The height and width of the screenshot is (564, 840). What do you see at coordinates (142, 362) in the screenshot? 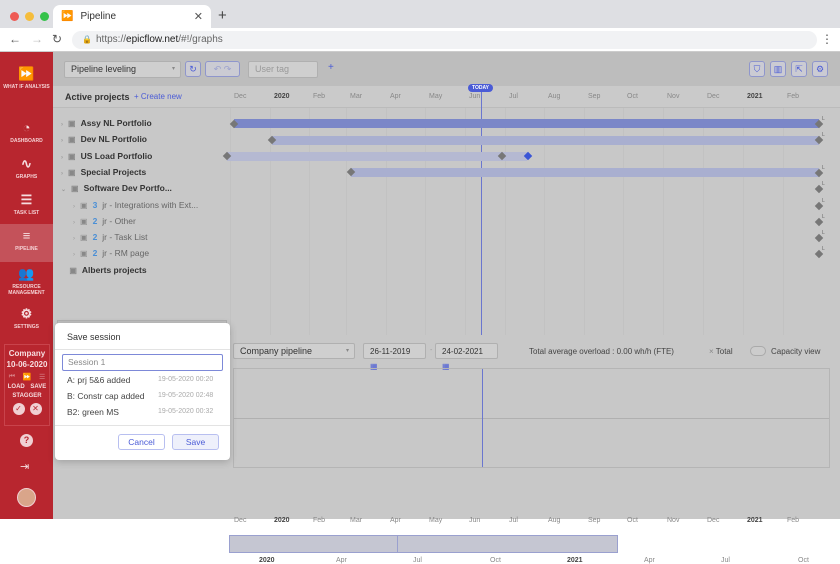
I see `session-name-input: Session 1` at bounding box center [142, 362].